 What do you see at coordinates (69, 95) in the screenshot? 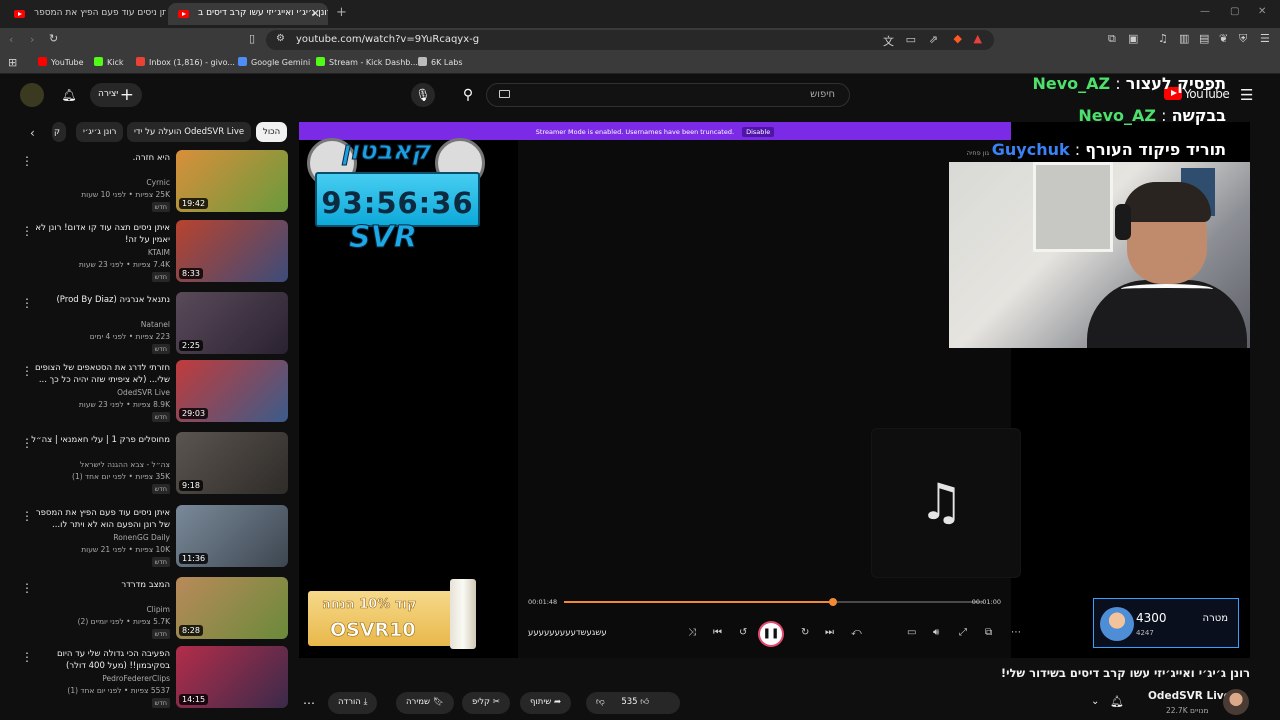
I see `notifications-bell-icon: 🔔︎` at bounding box center [69, 95].